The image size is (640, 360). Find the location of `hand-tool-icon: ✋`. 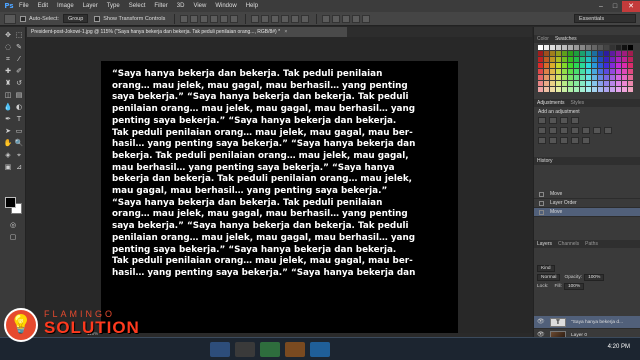

hand-tool-icon: ✋ is located at coordinates (8, 143).